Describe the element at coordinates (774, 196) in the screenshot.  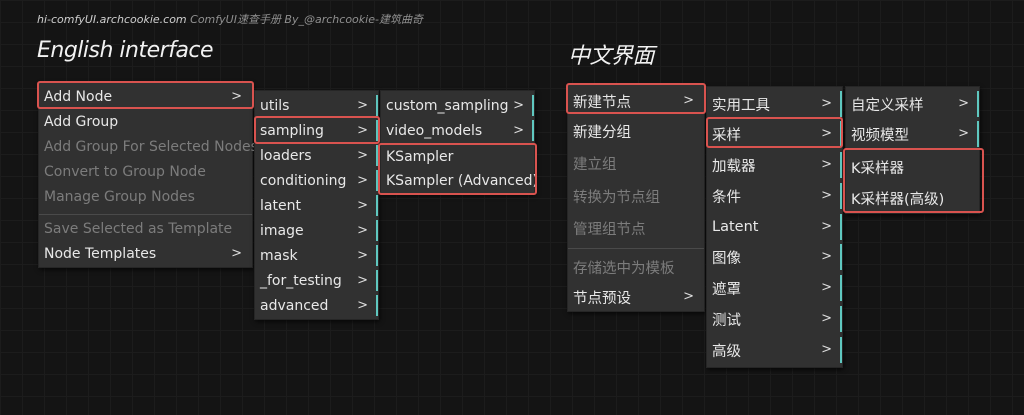
I see `category-item-conditioning-zh: 条件 >` at that location.